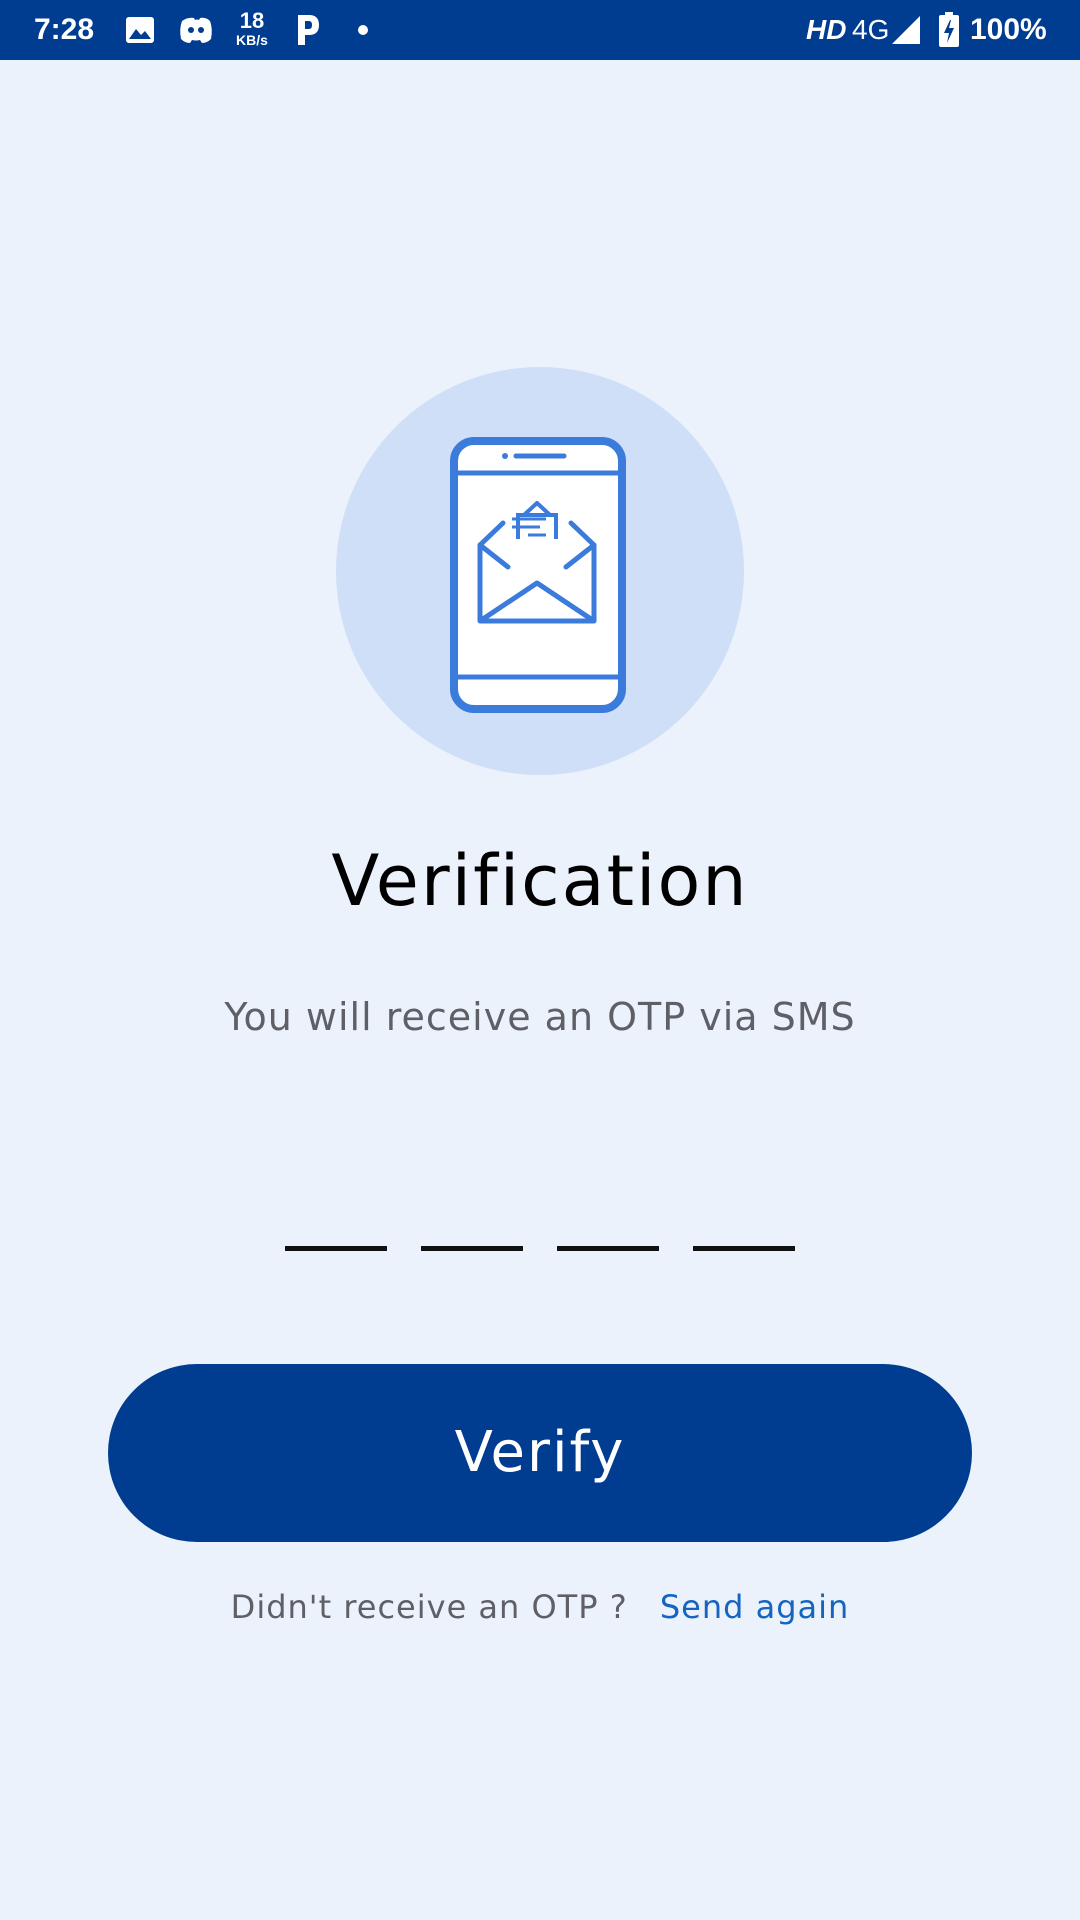 The height and width of the screenshot is (1920, 1080). Describe the element at coordinates (538, 577) in the screenshot. I see `phone-envelope-icon` at that location.